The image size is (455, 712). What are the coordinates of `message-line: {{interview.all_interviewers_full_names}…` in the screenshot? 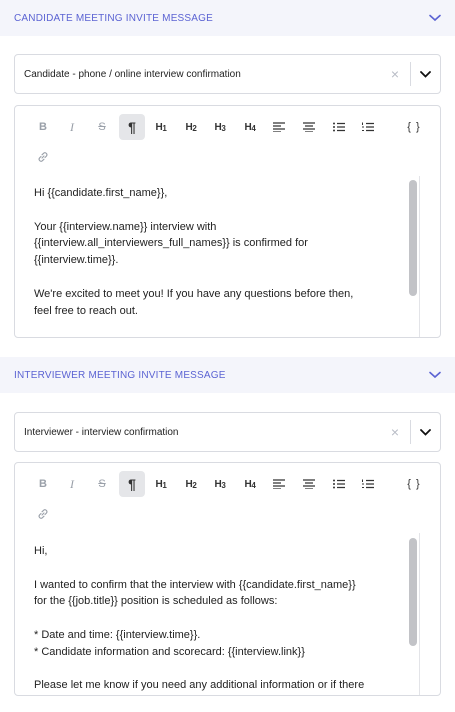 It's located at (171, 243).